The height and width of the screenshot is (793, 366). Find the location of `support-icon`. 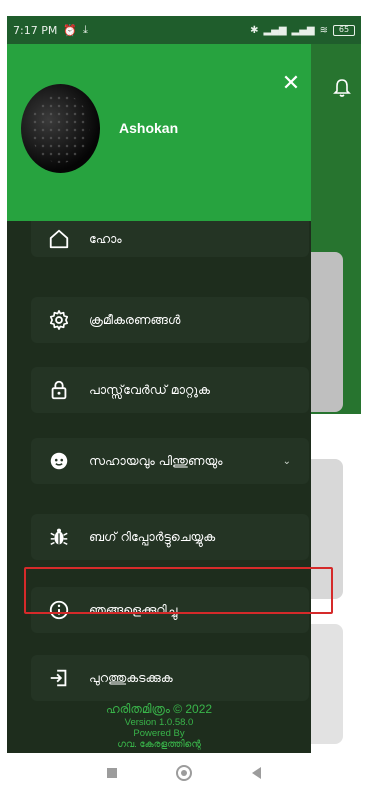

support-icon is located at coordinates (59, 461).